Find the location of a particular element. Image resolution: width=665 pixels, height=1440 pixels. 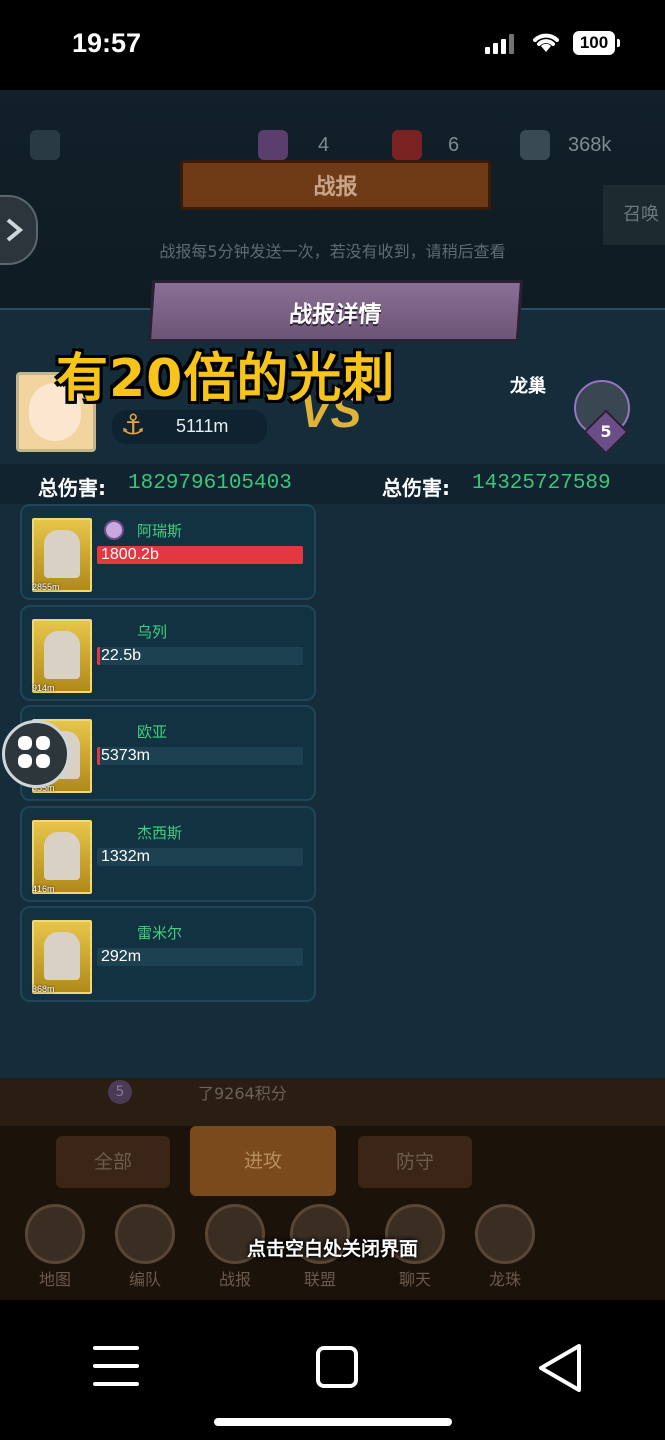

hero-card: 2855m 阿瑞斯 1800.2b is located at coordinates (168, 552).